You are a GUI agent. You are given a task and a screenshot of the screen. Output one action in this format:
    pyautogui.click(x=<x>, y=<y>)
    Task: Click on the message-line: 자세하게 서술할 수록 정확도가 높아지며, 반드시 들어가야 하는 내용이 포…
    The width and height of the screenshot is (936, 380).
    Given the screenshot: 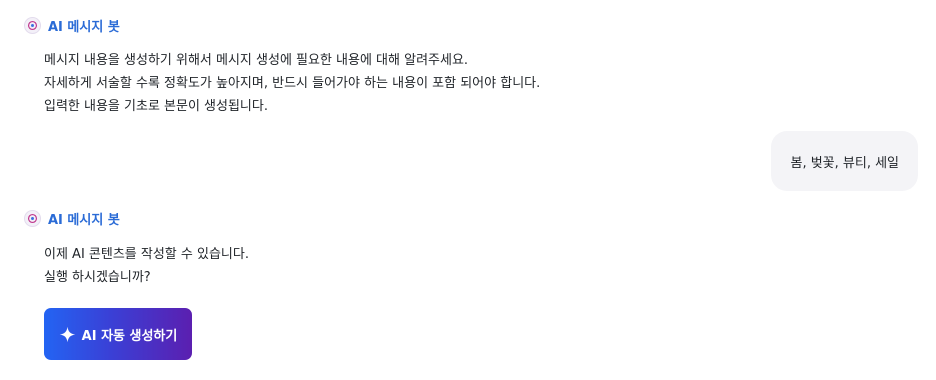 What is the action you would take?
    pyautogui.click(x=292, y=83)
    